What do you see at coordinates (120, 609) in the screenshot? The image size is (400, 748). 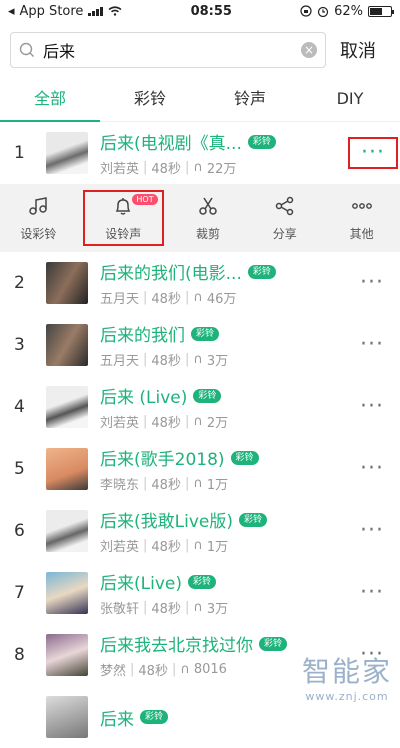 I see `artist-name: 张敬轩` at bounding box center [120, 609].